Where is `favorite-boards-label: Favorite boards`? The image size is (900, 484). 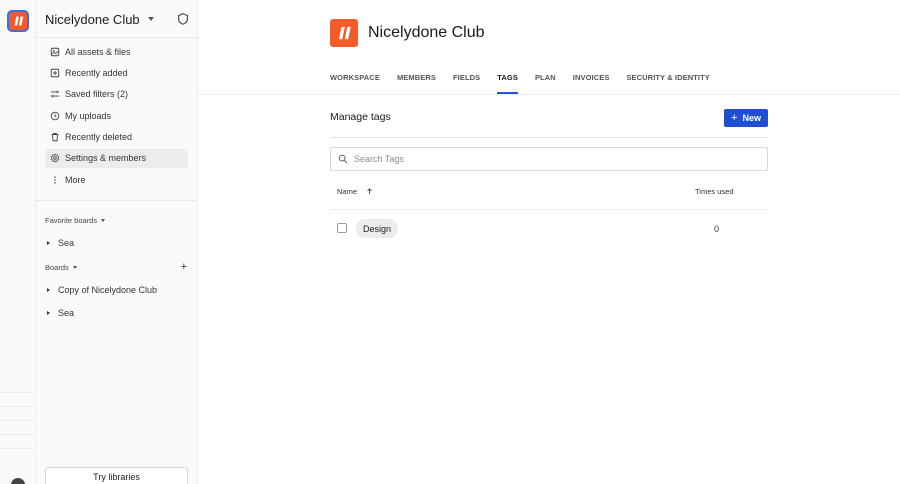
favorite-boards-label: Favorite boards is located at coordinates (71, 220).